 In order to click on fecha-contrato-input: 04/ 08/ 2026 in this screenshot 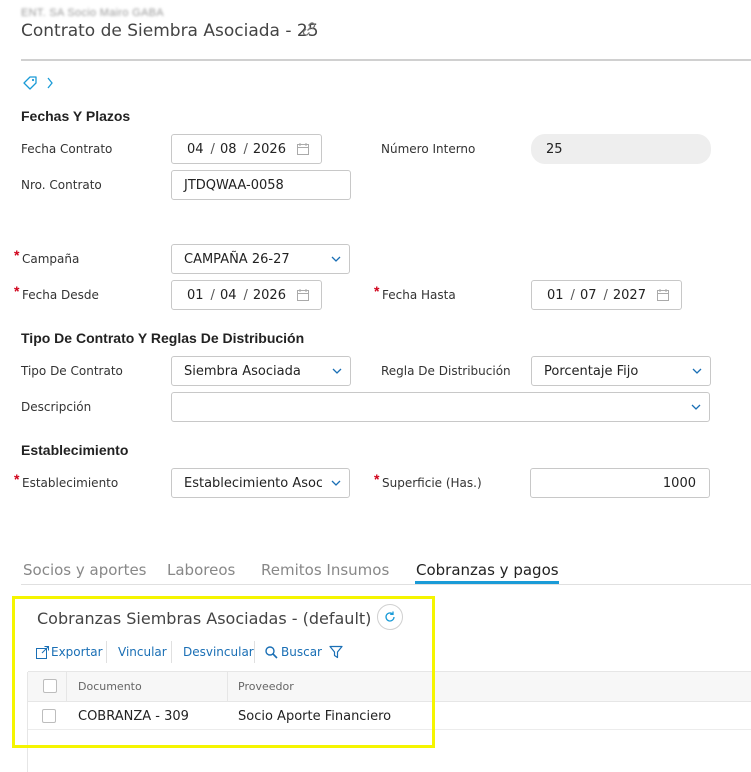, I will do `click(246, 149)`.